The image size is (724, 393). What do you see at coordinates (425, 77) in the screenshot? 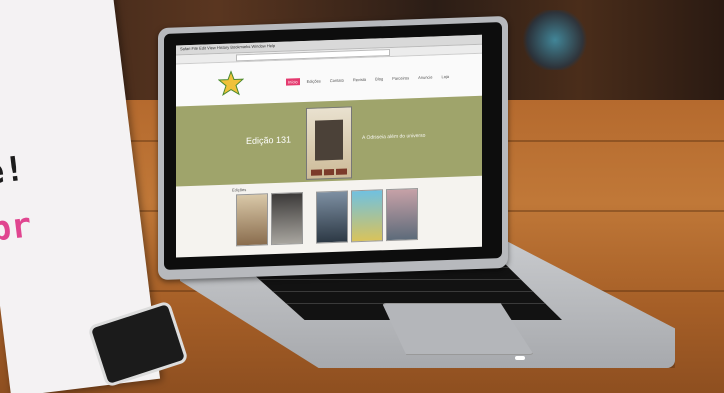
I see `nav-item: Anuncie` at bounding box center [425, 77].